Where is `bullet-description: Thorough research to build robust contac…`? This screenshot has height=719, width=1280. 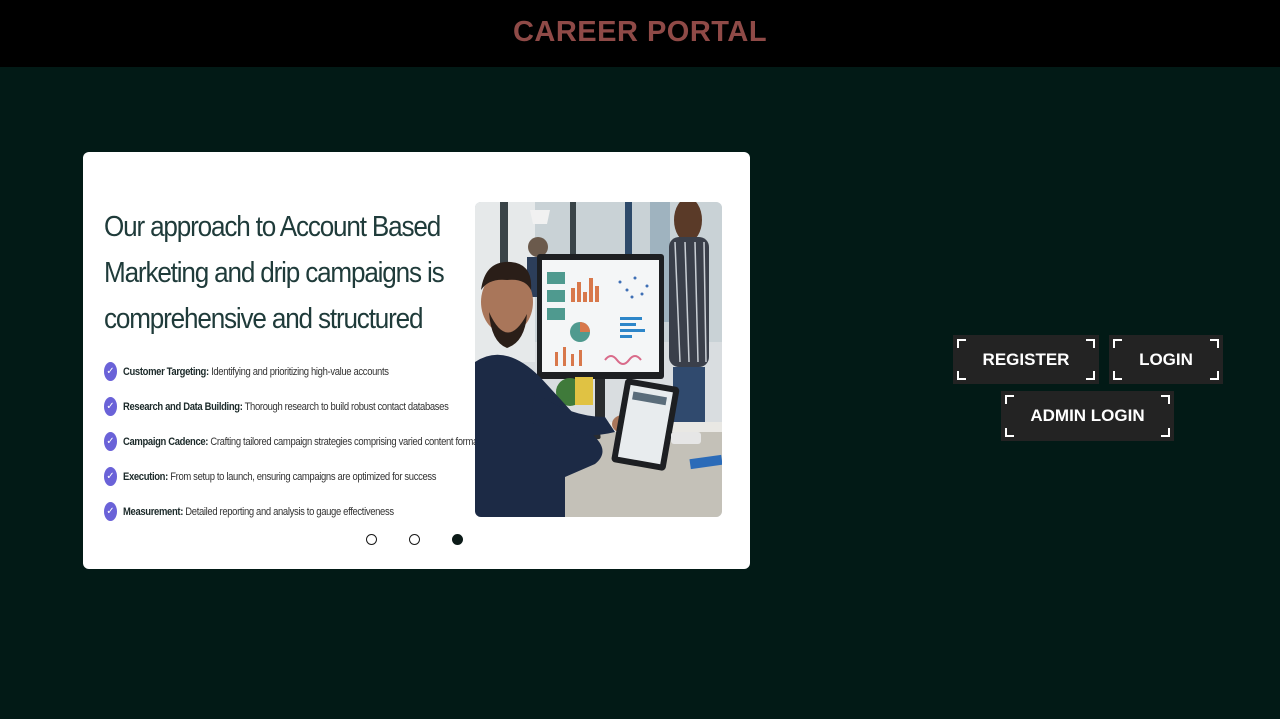
bullet-description: Thorough research to build robust contac… is located at coordinates (345, 406).